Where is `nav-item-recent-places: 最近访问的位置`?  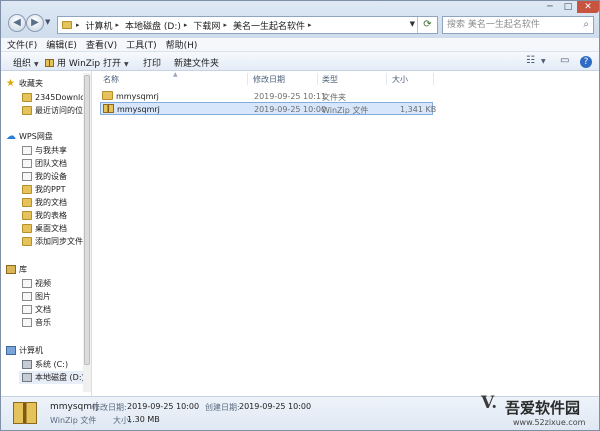 nav-item-recent-places: 最近访问的位置 is located at coordinates (56, 110).